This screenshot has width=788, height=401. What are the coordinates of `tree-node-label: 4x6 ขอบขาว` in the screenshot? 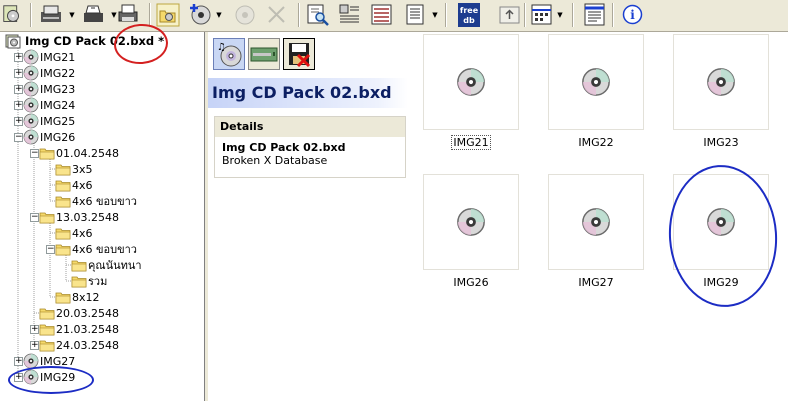 It's located at (104, 201).